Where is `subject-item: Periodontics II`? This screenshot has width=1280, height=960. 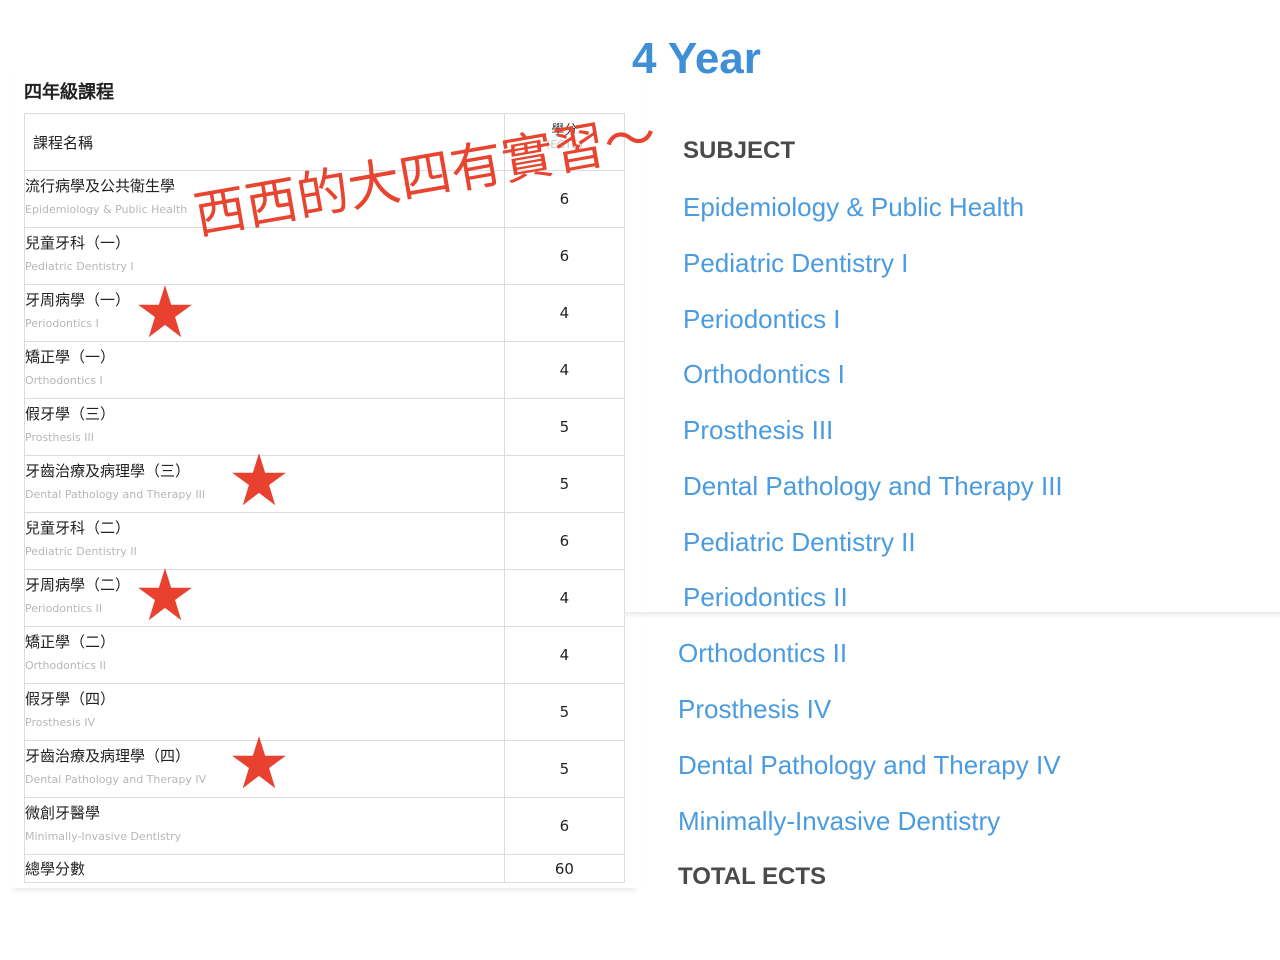
subject-item: Periodontics II is located at coordinates (765, 597).